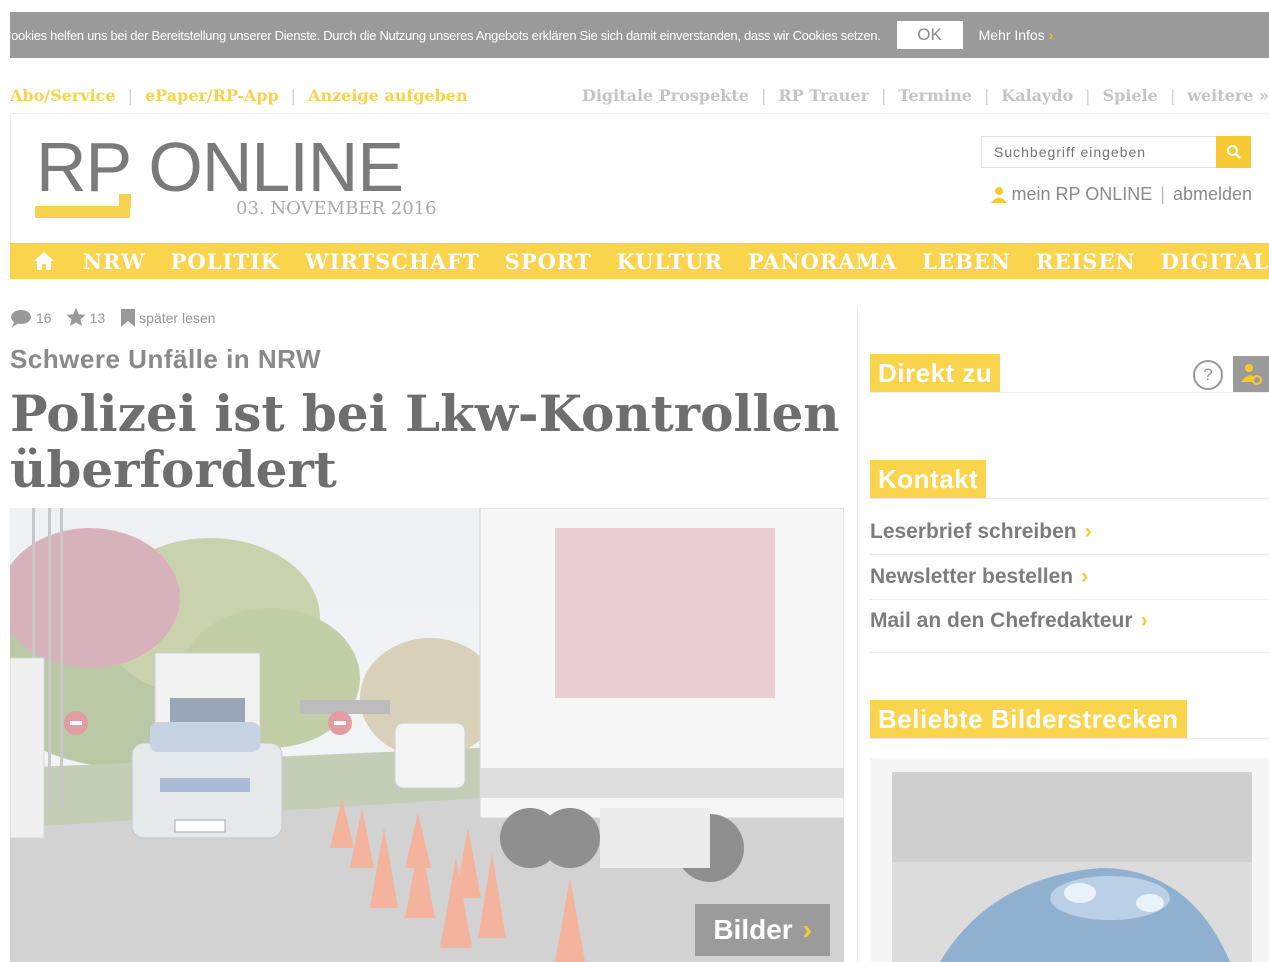  I want to click on nav-item-sport: SPORT, so click(548, 261).